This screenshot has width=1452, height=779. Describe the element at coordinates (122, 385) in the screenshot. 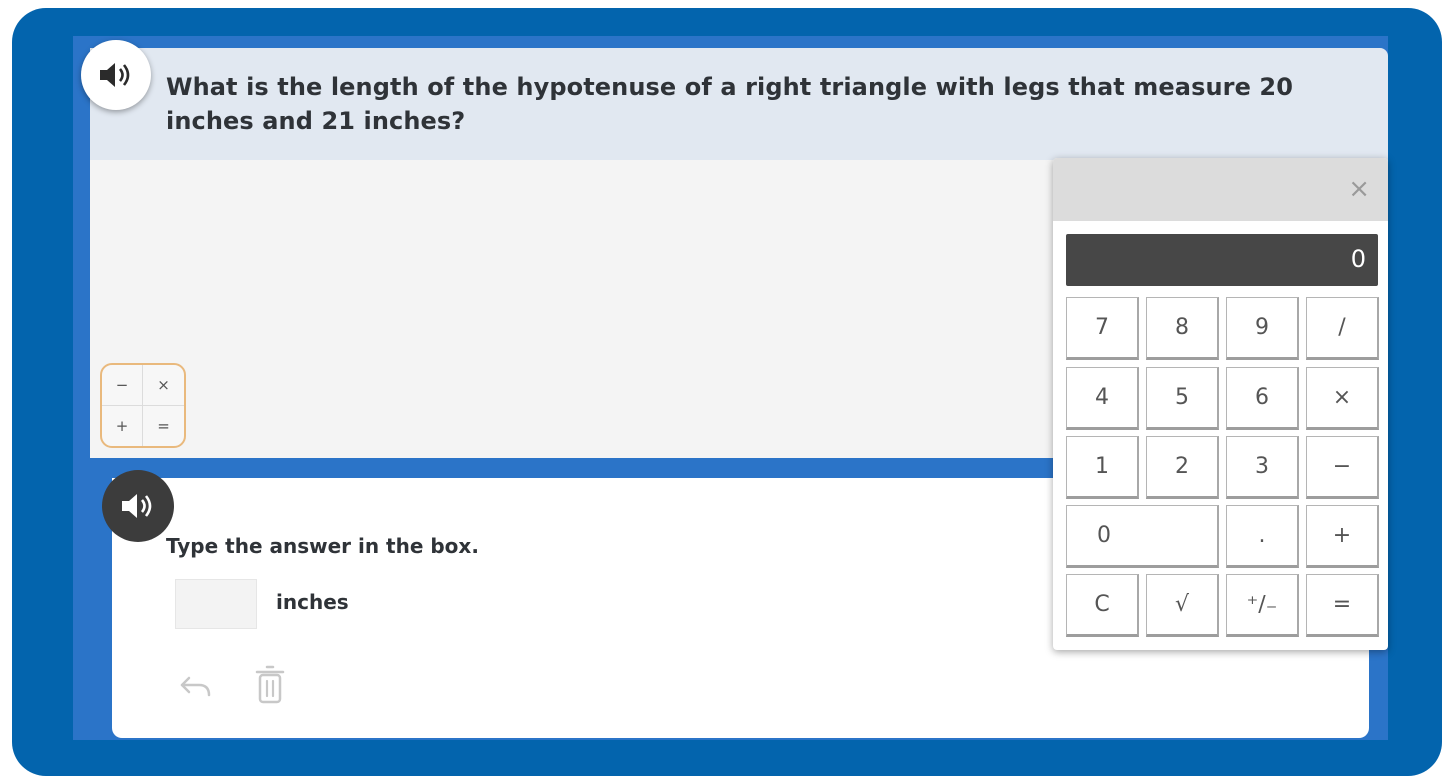

I see `minus-symbol: −` at that location.